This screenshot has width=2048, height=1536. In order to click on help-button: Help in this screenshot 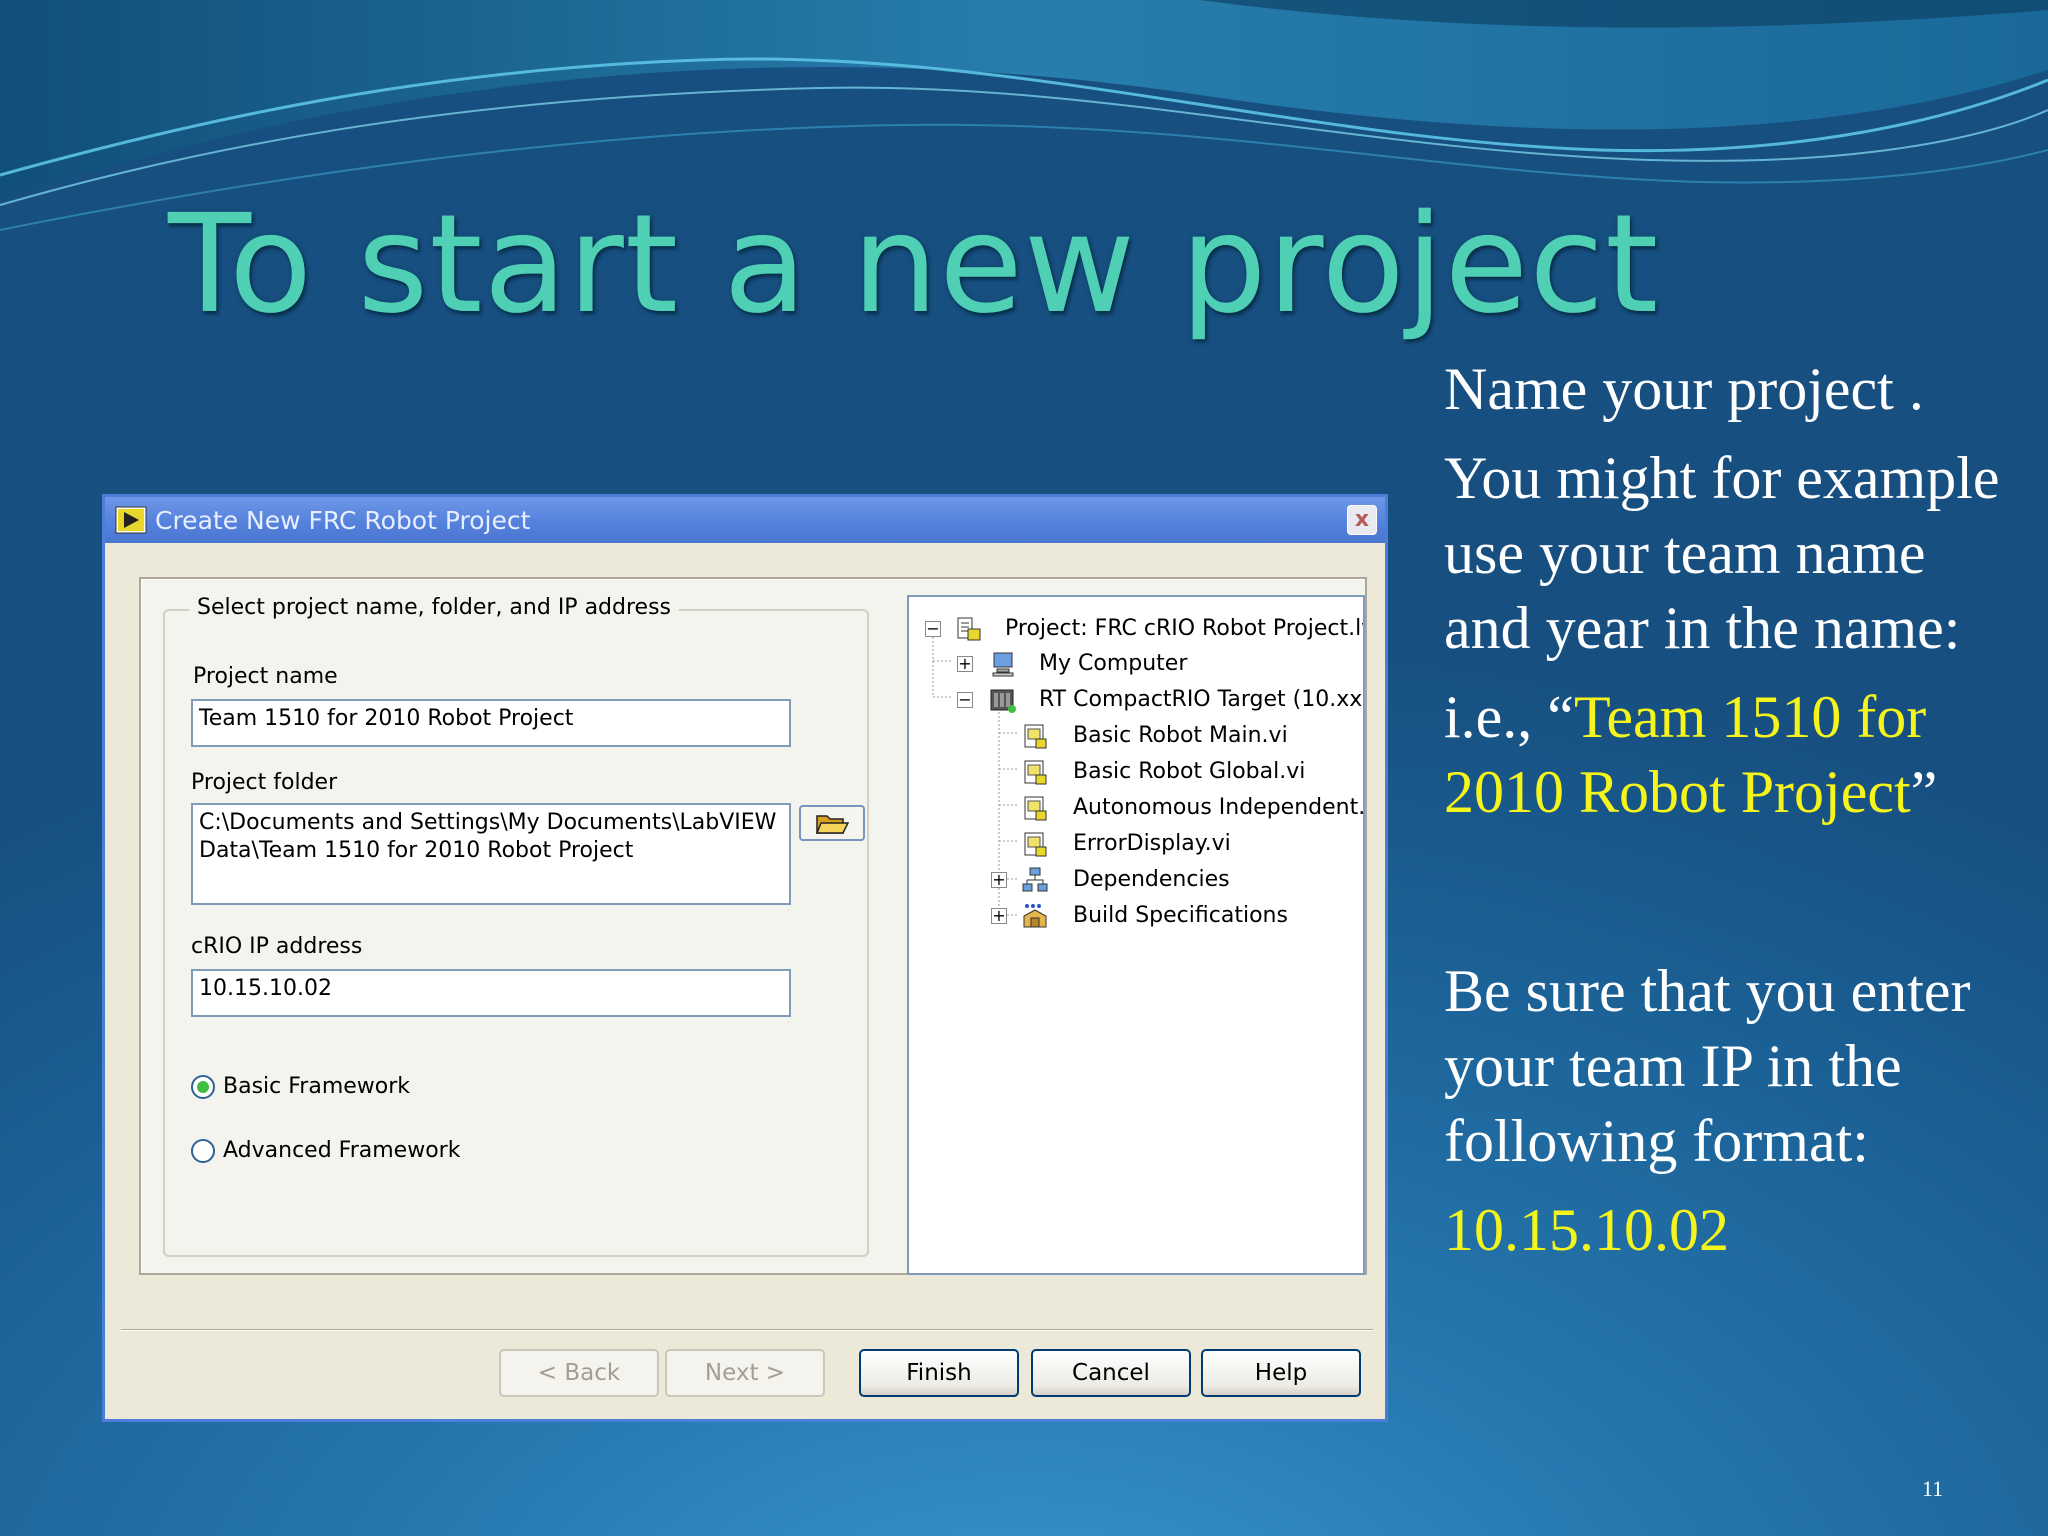, I will do `click(1281, 1373)`.